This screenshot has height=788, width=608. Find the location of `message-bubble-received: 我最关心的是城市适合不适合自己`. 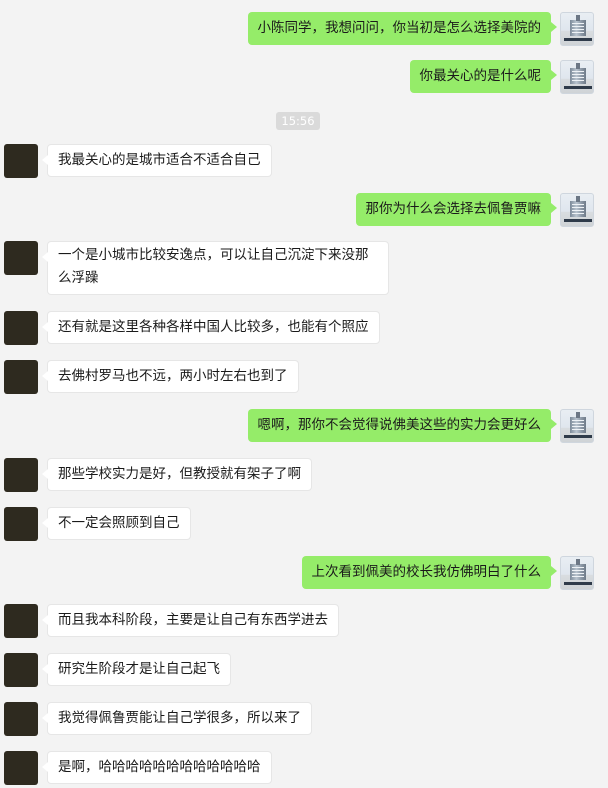

message-bubble-received: 我最关心的是城市适合不适合自己 is located at coordinates (157, 160).